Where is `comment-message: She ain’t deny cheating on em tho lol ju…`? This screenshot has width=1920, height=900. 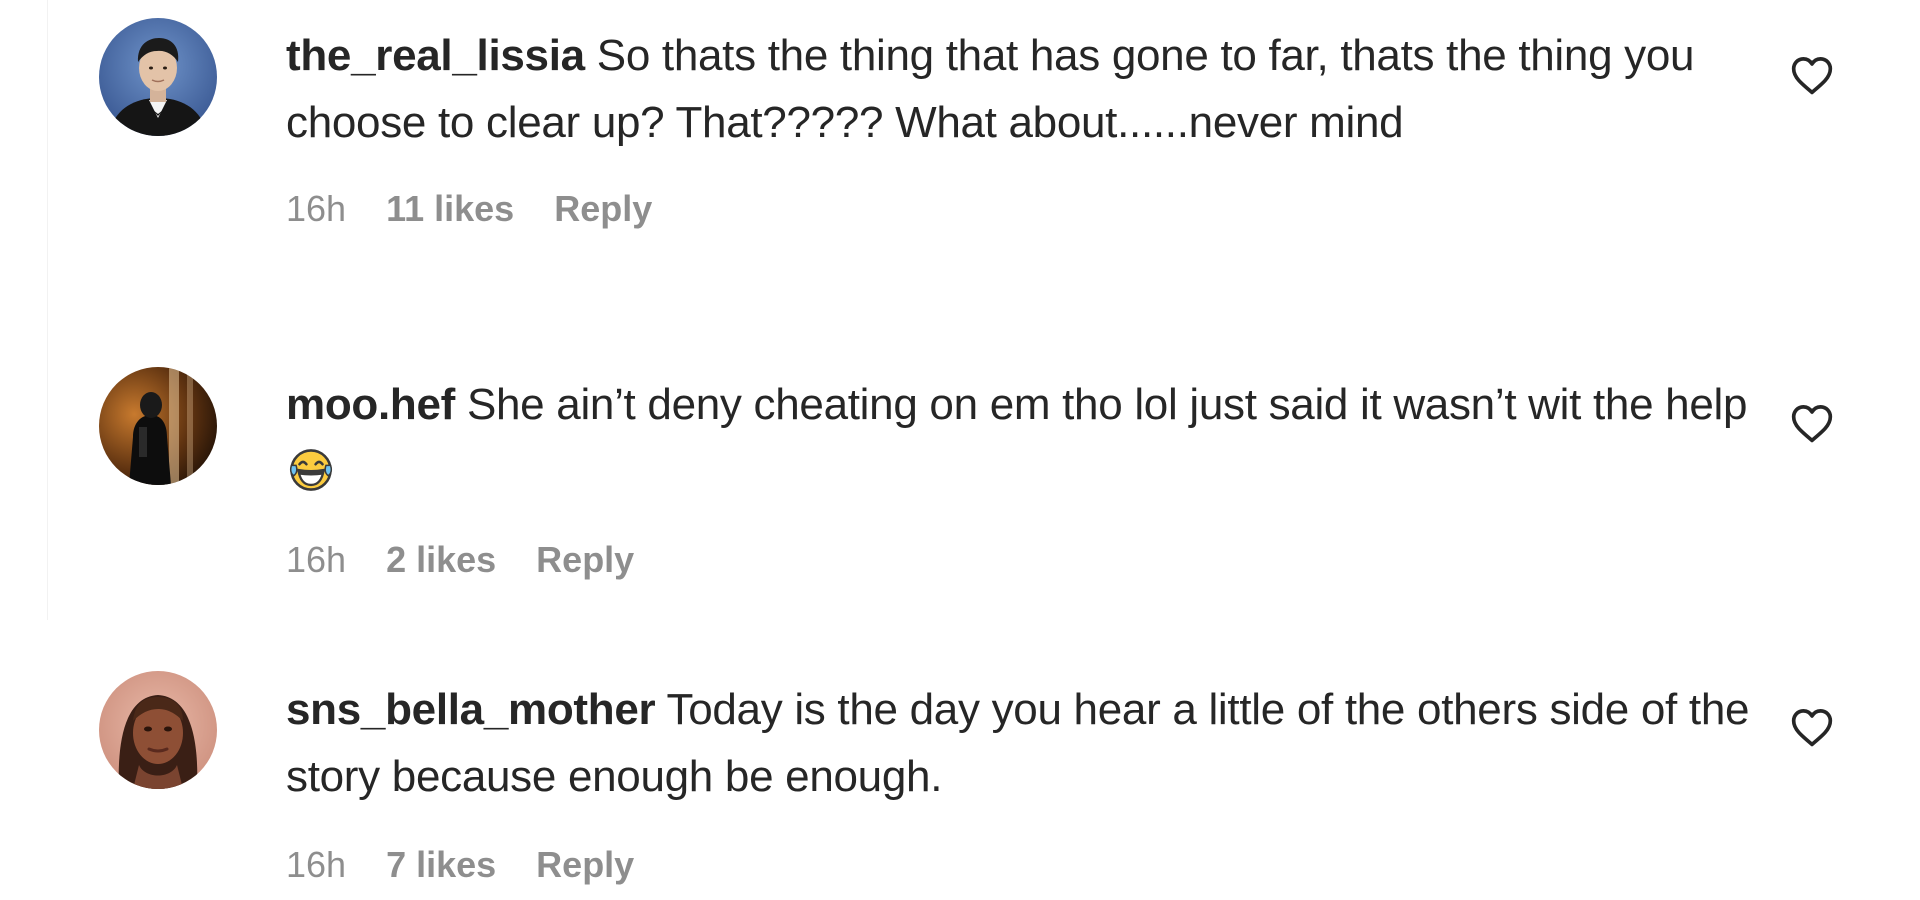
comment-message: She ain’t deny cheating on em tho lol ju… is located at coordinates (1107, 404).